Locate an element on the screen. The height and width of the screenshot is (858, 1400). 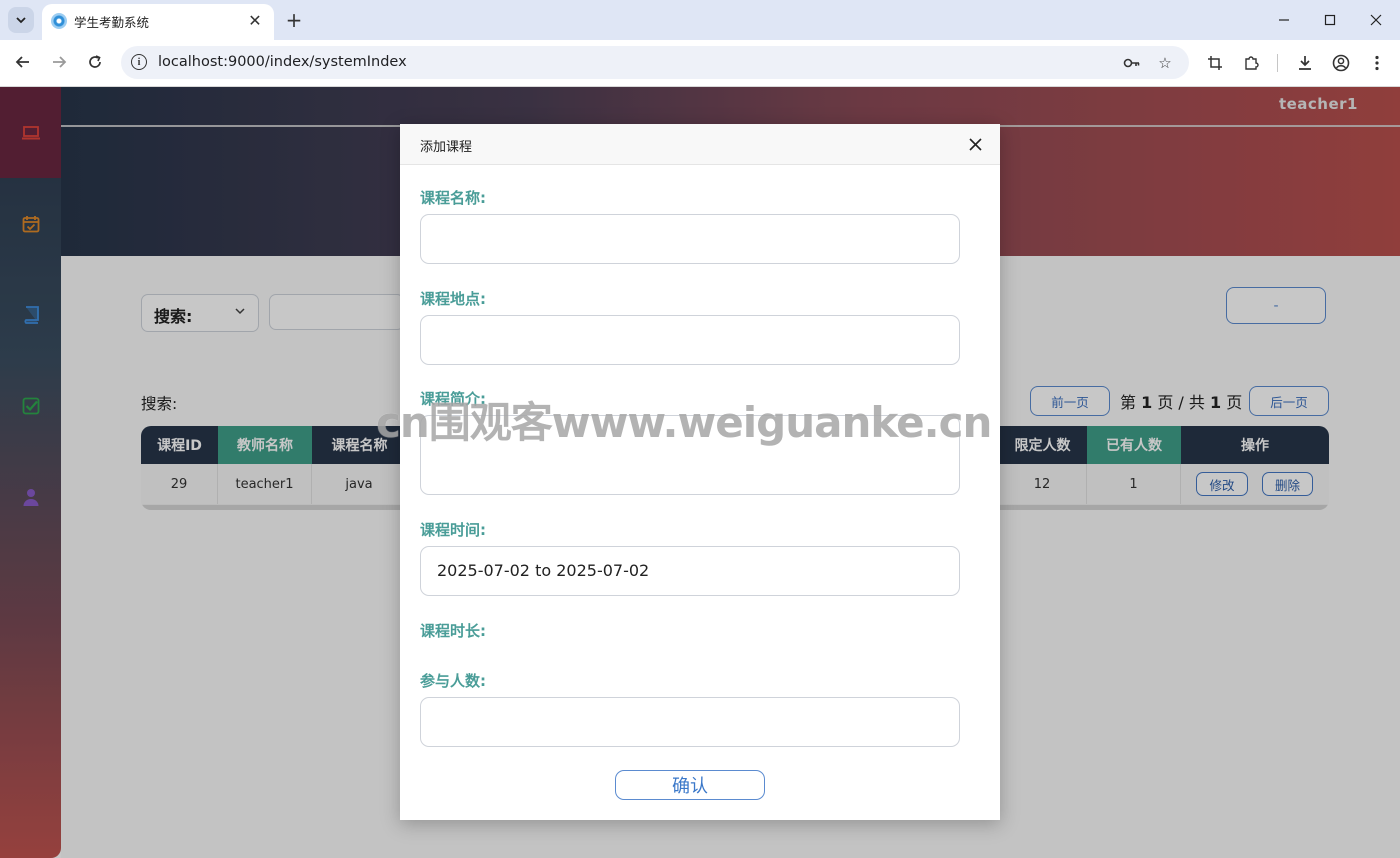
reload-button is located at coordinates (95, 62).